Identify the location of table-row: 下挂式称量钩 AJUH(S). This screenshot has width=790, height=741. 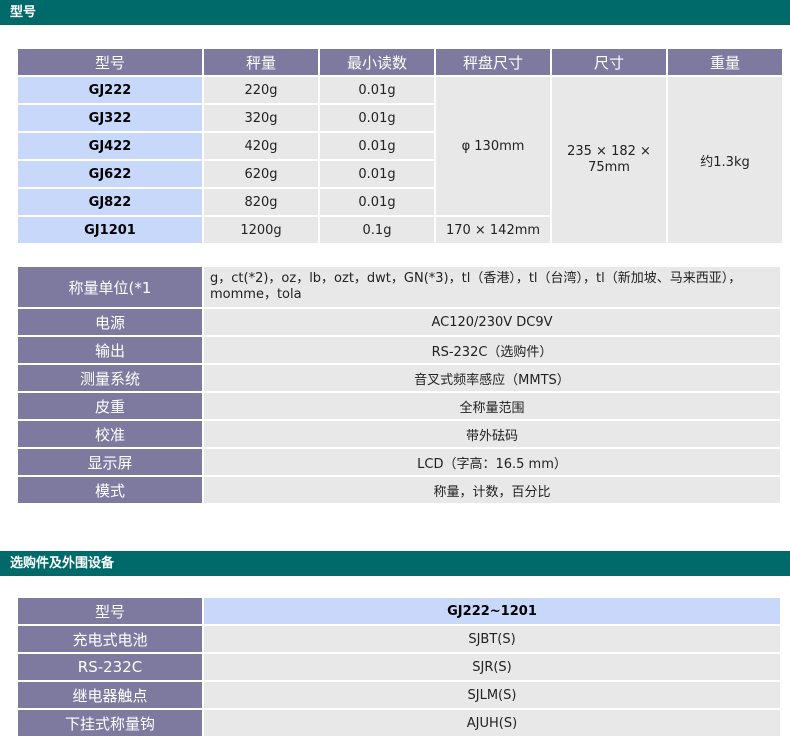
(399, 723).